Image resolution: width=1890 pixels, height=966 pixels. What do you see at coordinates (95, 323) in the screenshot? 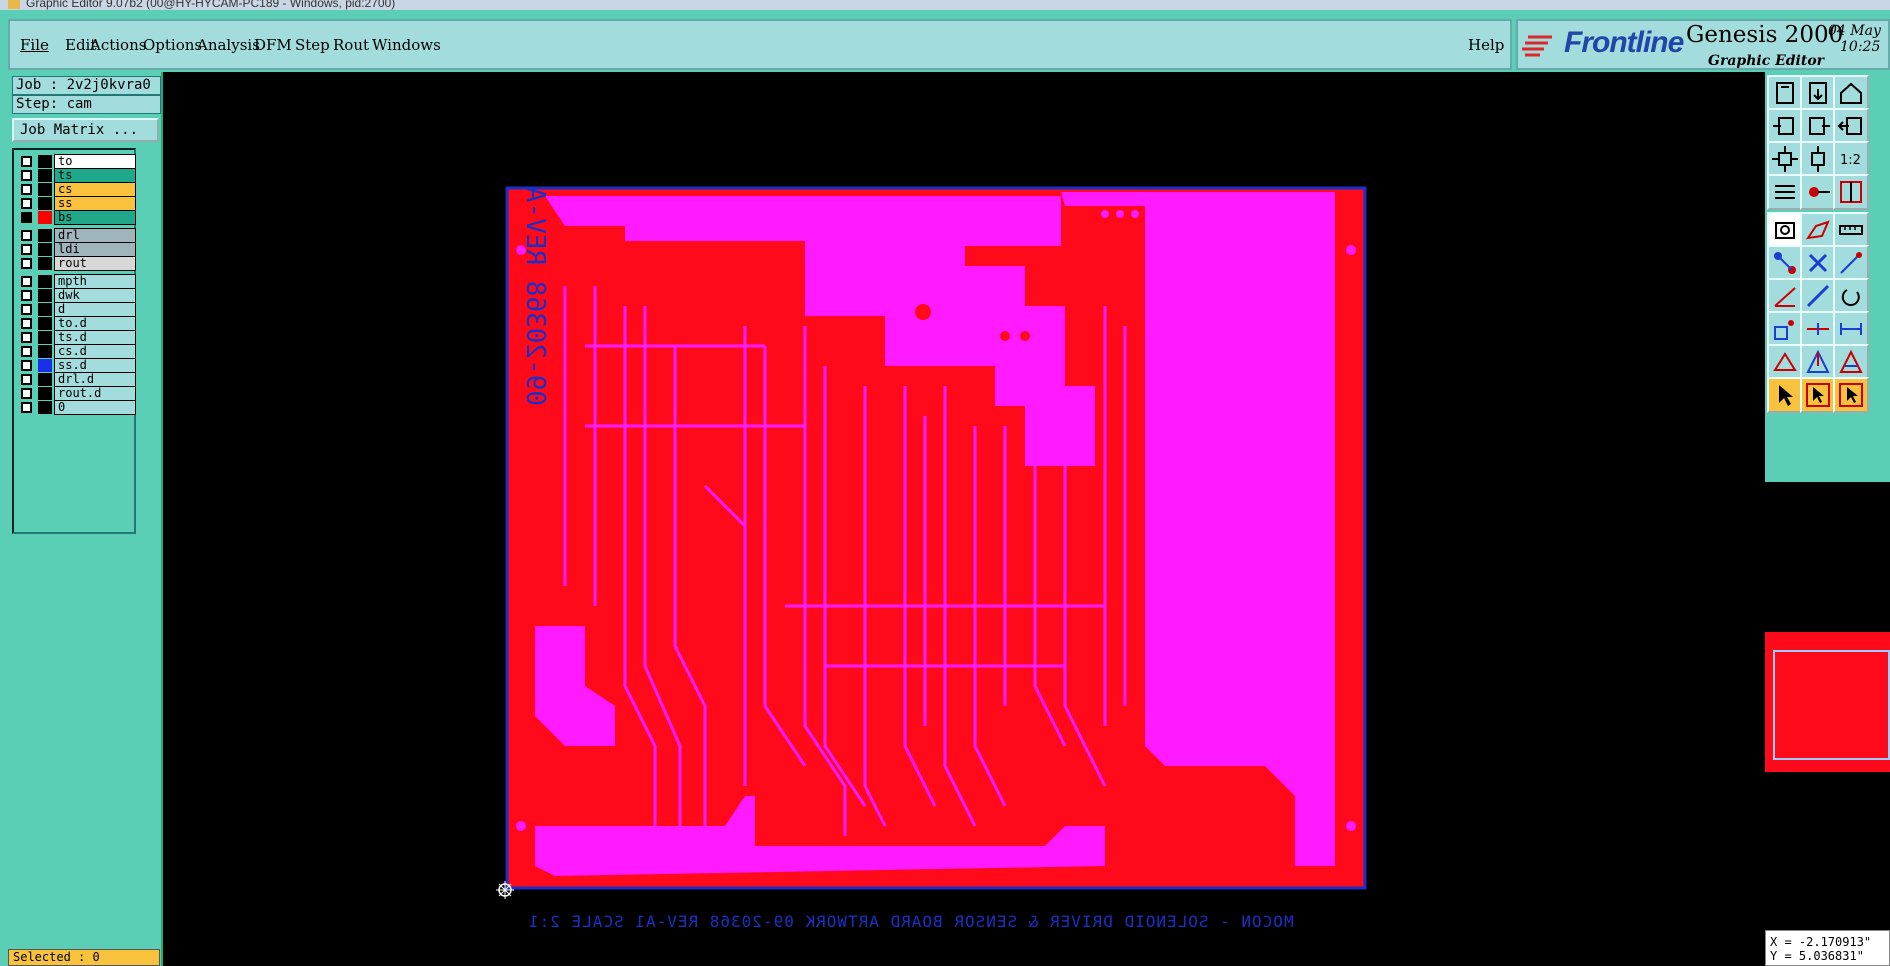
I see `layer-name: to.d` at bounding box center [95, 323].